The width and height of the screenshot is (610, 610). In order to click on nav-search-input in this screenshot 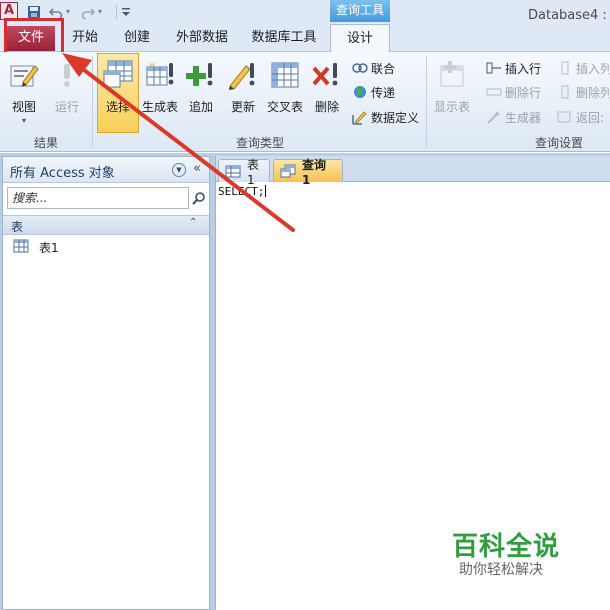, I will do `click(98, 198)`.